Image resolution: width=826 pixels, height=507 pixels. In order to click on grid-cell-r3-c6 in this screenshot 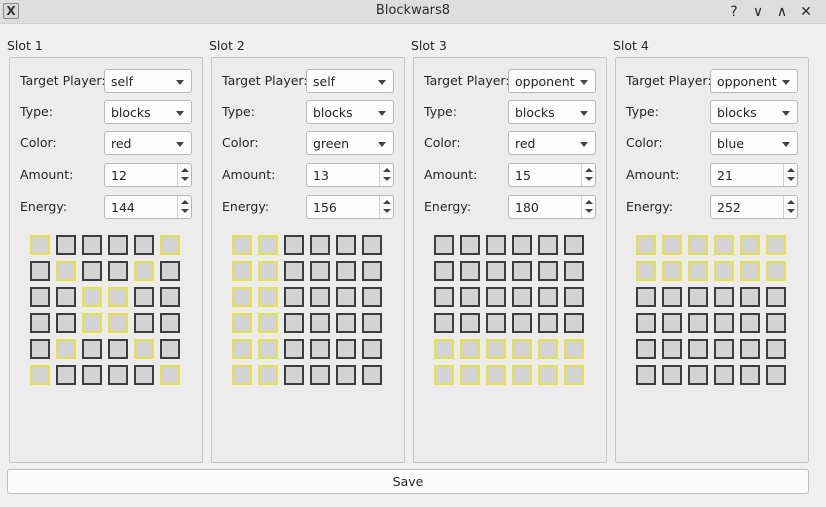, I will do `click(372, 297)`.